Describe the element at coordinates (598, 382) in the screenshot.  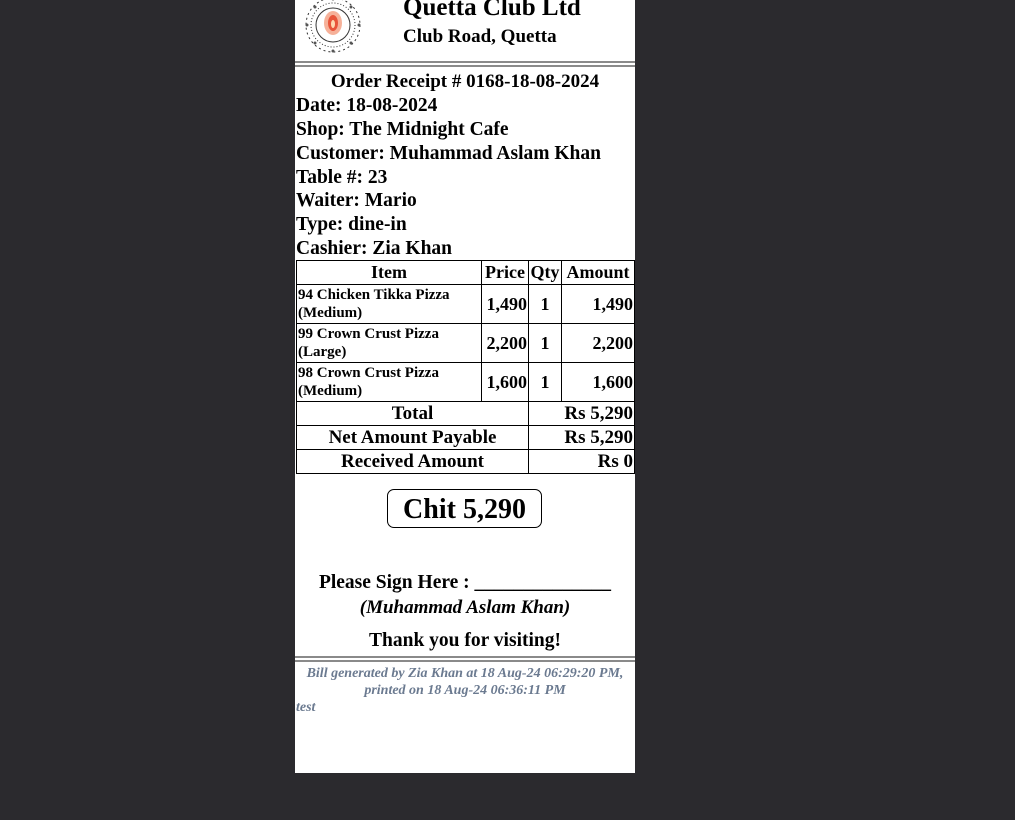
I see `item-amount: 1,600` at that location.